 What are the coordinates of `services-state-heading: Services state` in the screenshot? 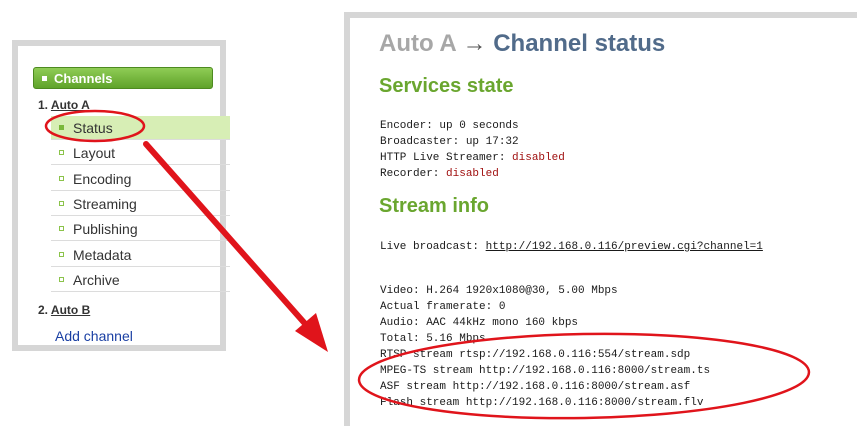 It's located at (446, 86).